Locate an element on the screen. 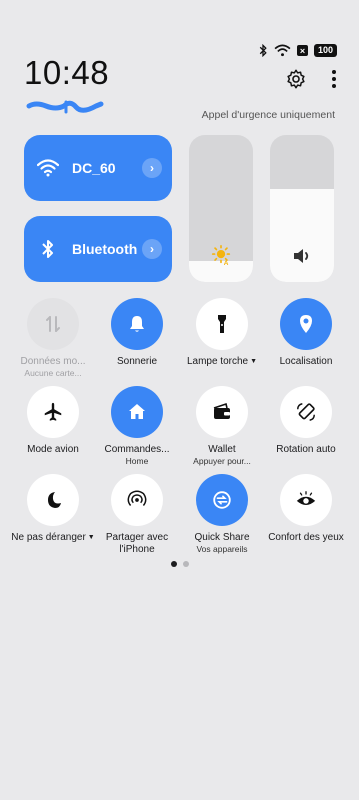  bluetooth-label: Bluetooth is located at coordinates (105, 249).